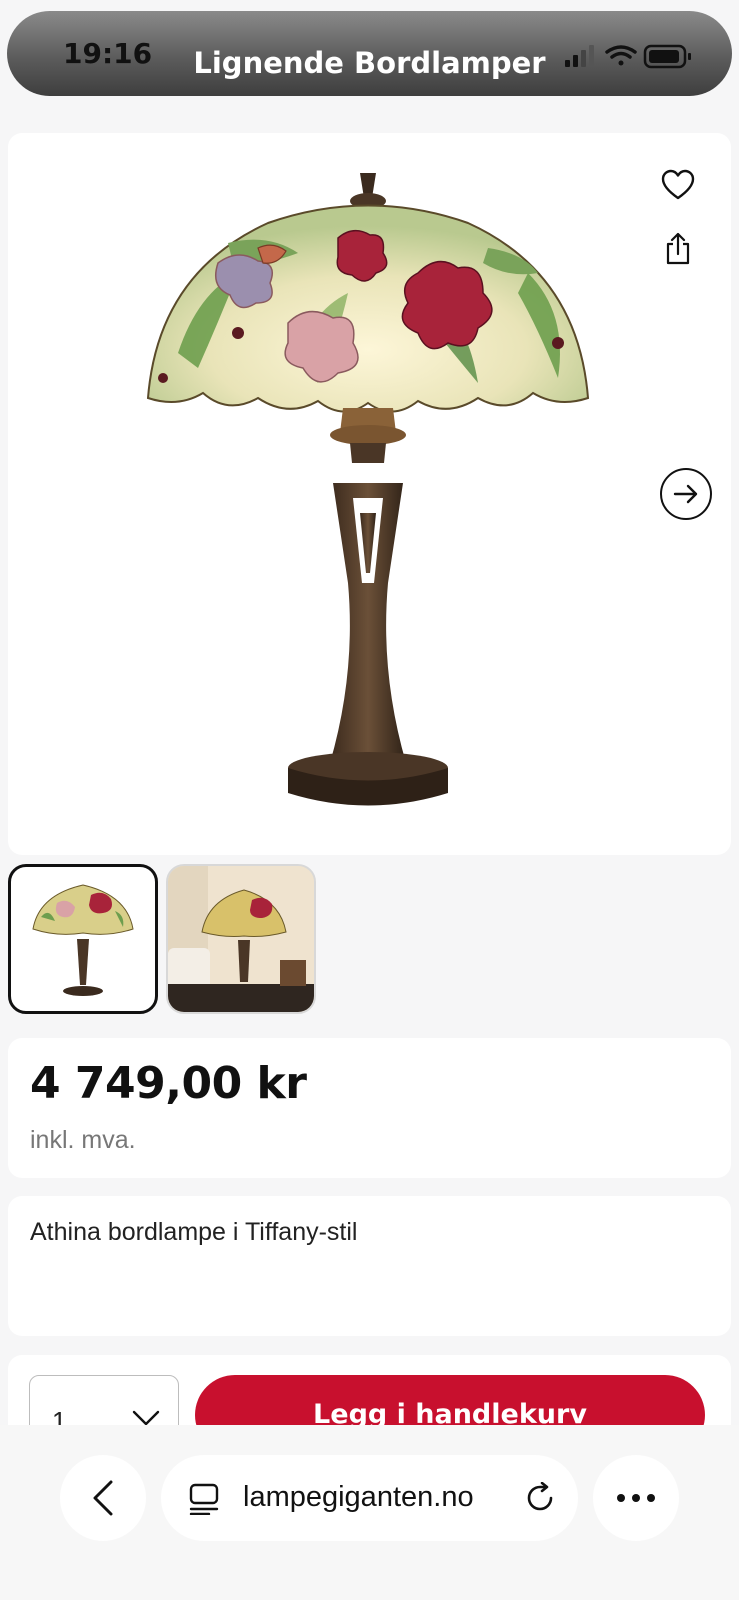  I want to click on status-bar: 19:16 Lignende Bordlamper, so click(369, 53).